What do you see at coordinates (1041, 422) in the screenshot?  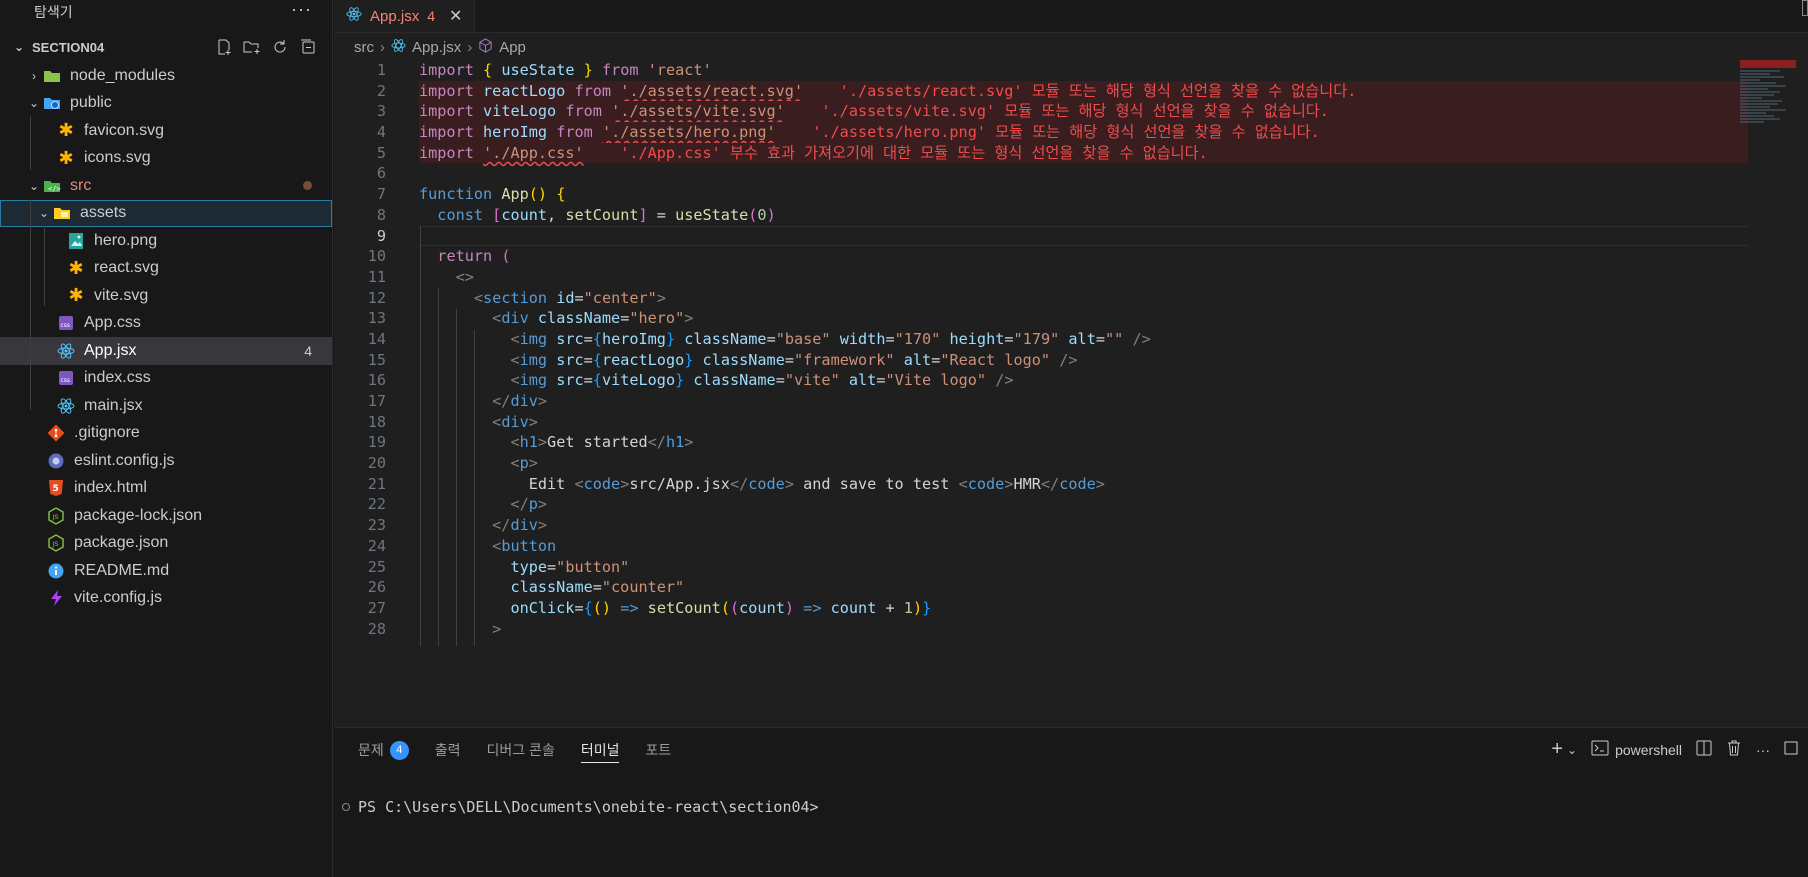 I see `code-line: 18 <div>` at bounding box center [1041, 422].